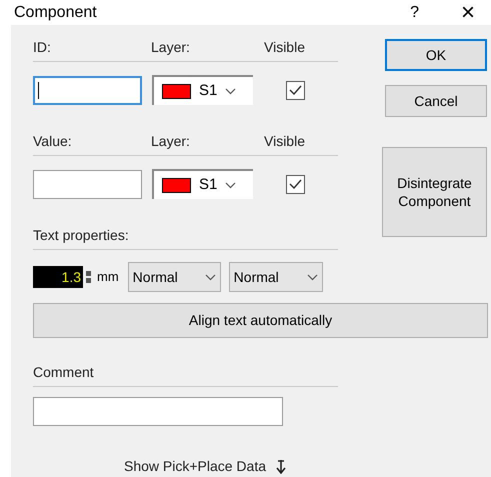 This screenshot has height=477, width=491. Describe the element at coordinates (63, 372) in the screenshot. I see `section-label: Comment` at that location.